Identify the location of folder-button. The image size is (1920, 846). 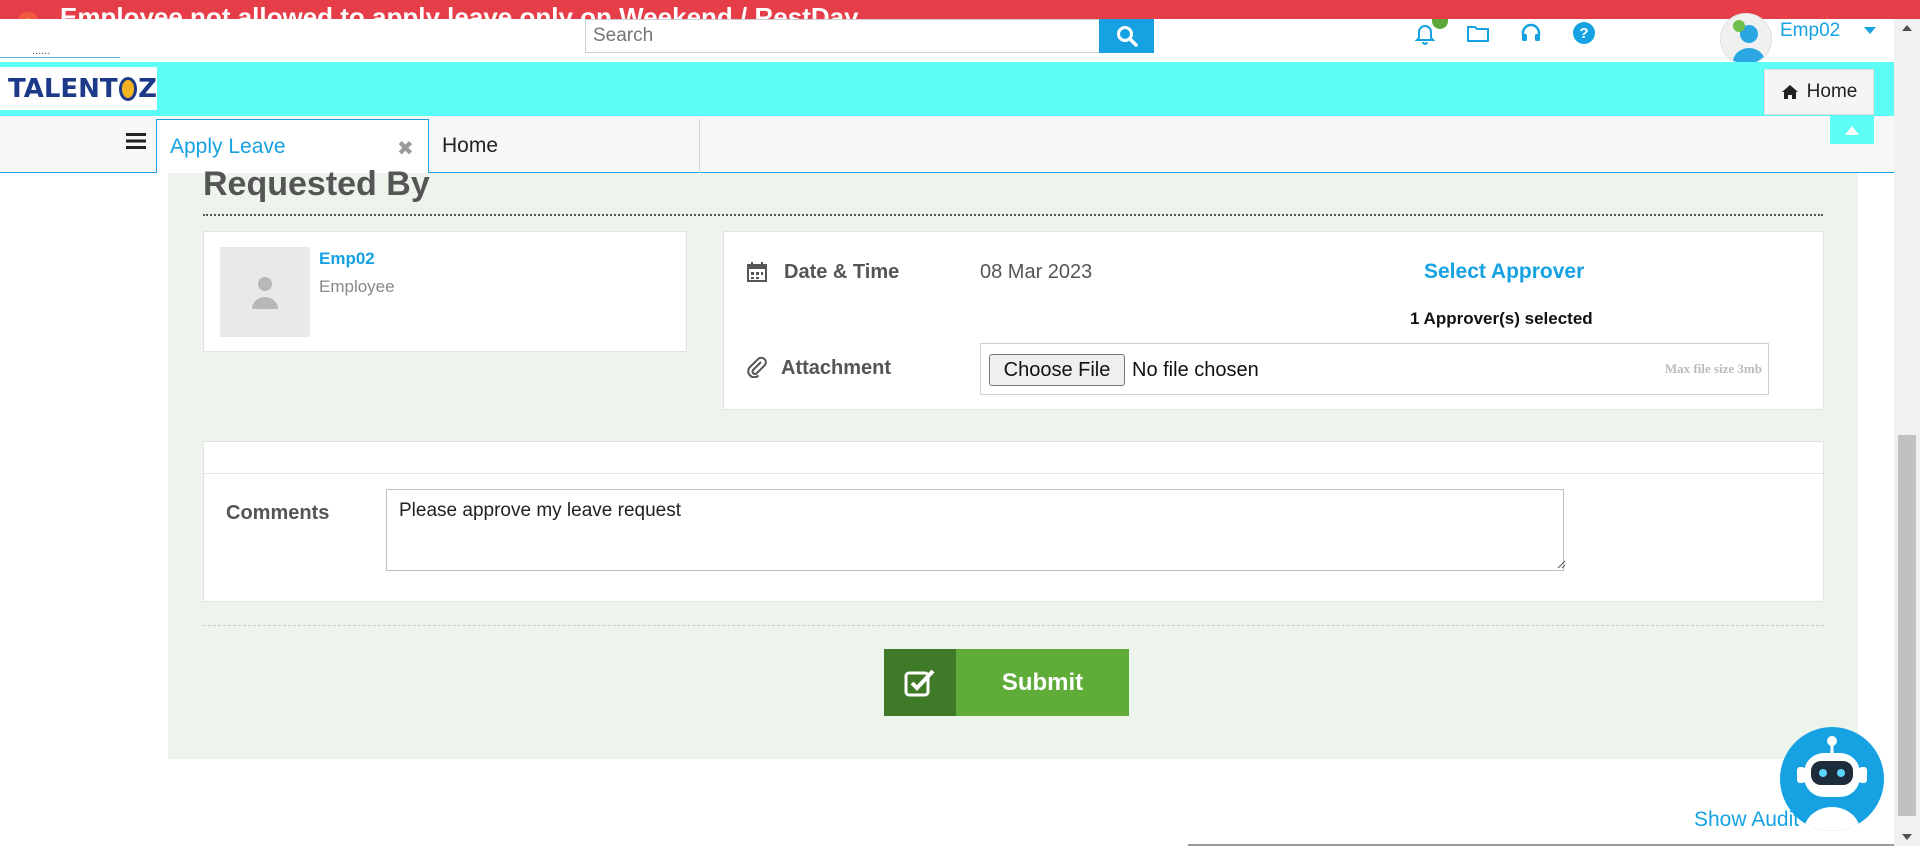
(1478, 33).